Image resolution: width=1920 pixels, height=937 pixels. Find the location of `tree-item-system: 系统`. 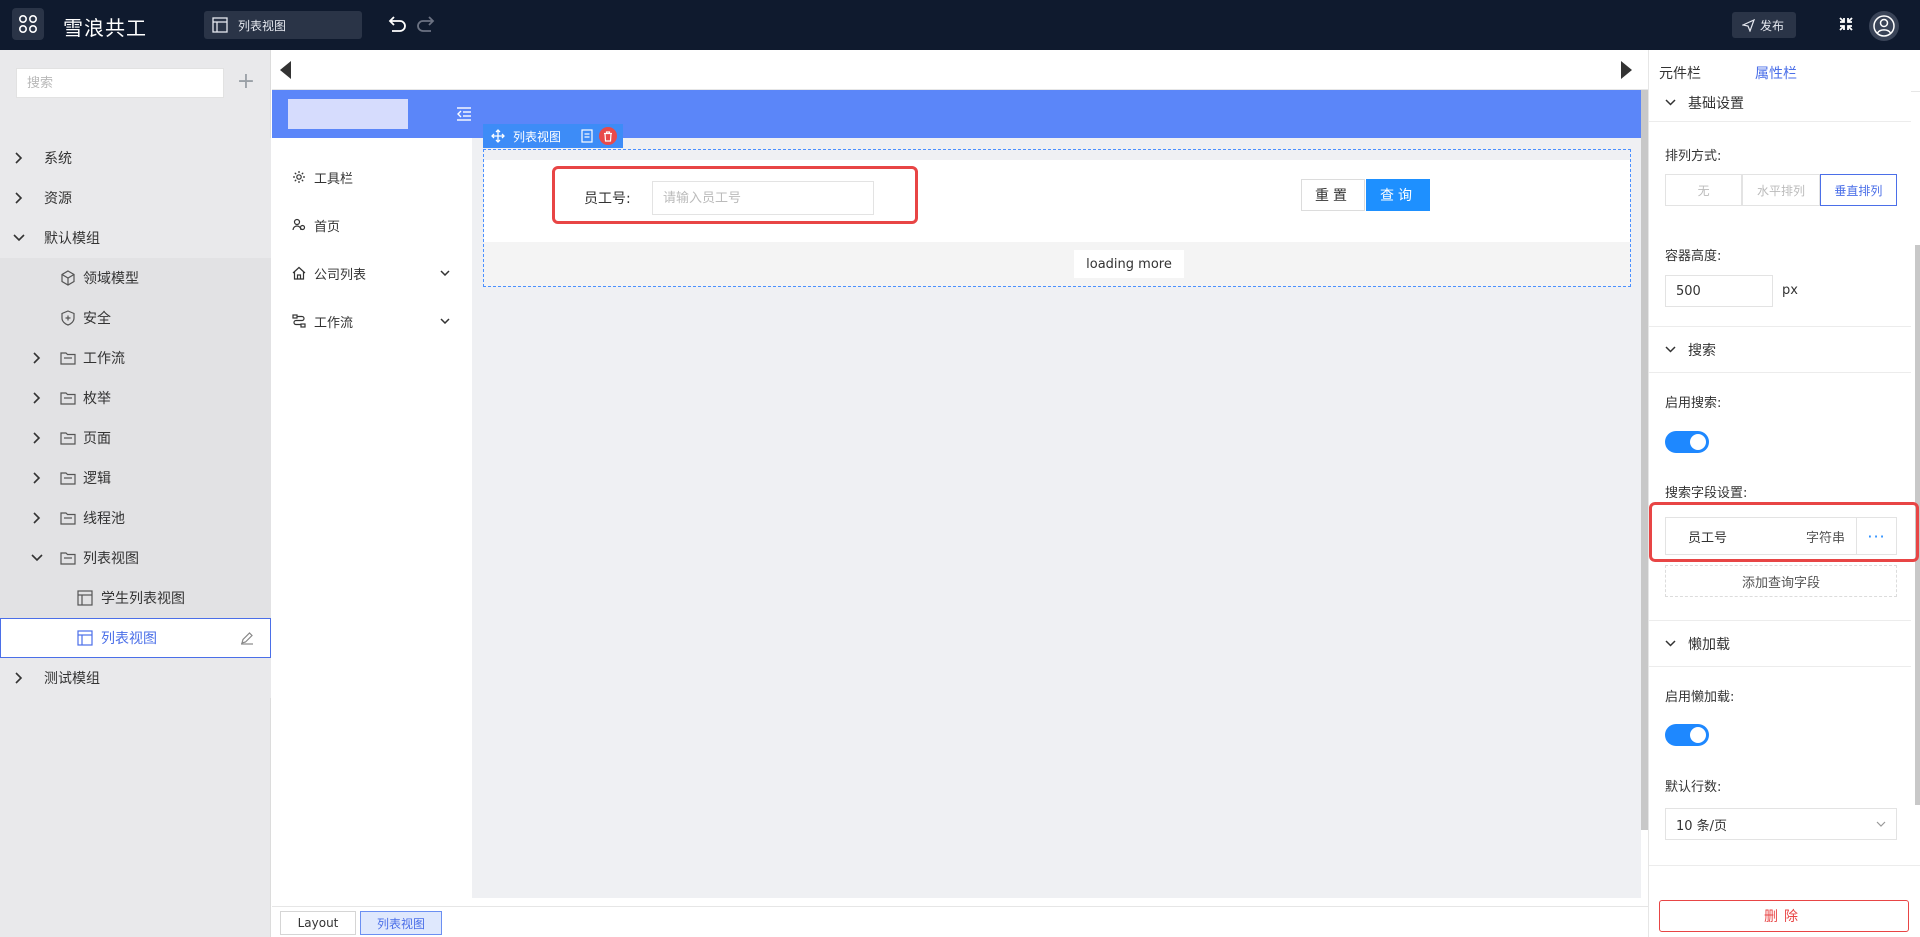

tree-item-system: 系统 is located at coordinates (135, 158).